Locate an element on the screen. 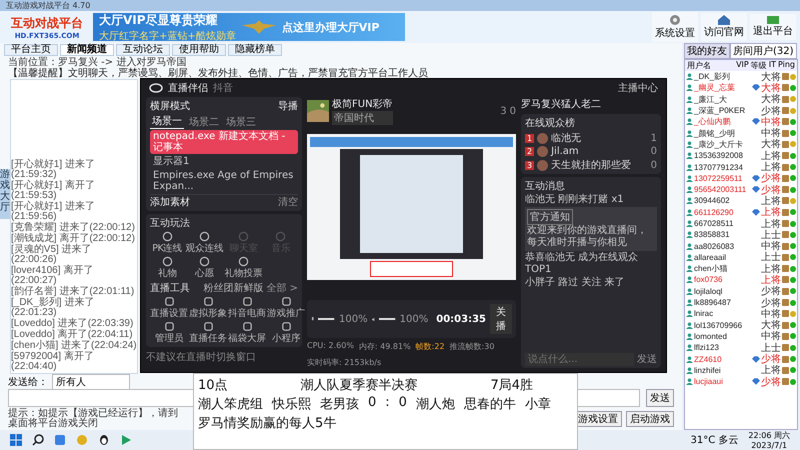 Image resolution: width=800 pixels, height=450 pixels. chat-log-line: [chen小猫] 进来了(22:04:24) is located at coordinates (74, 346).